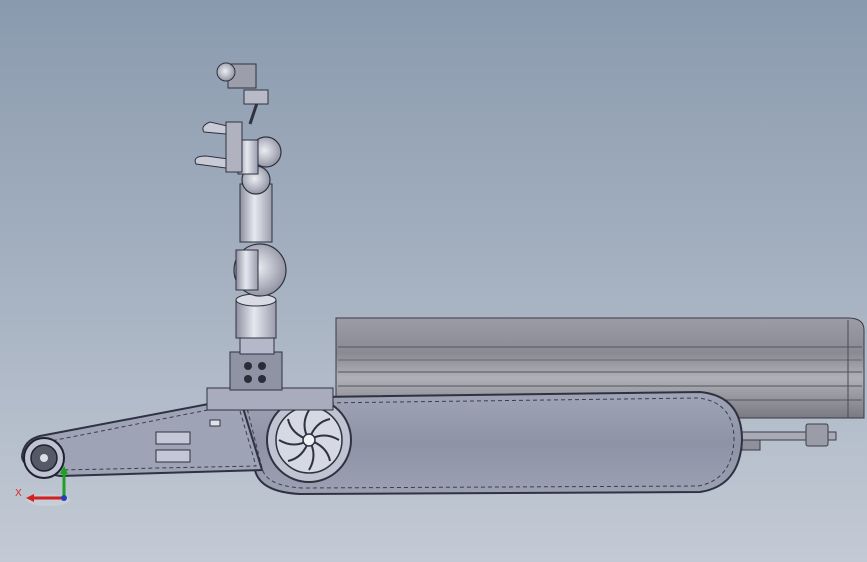 The width and height of the screenshot is (867, 562). I want to click on x-axis-label: X, so click(18, 493).